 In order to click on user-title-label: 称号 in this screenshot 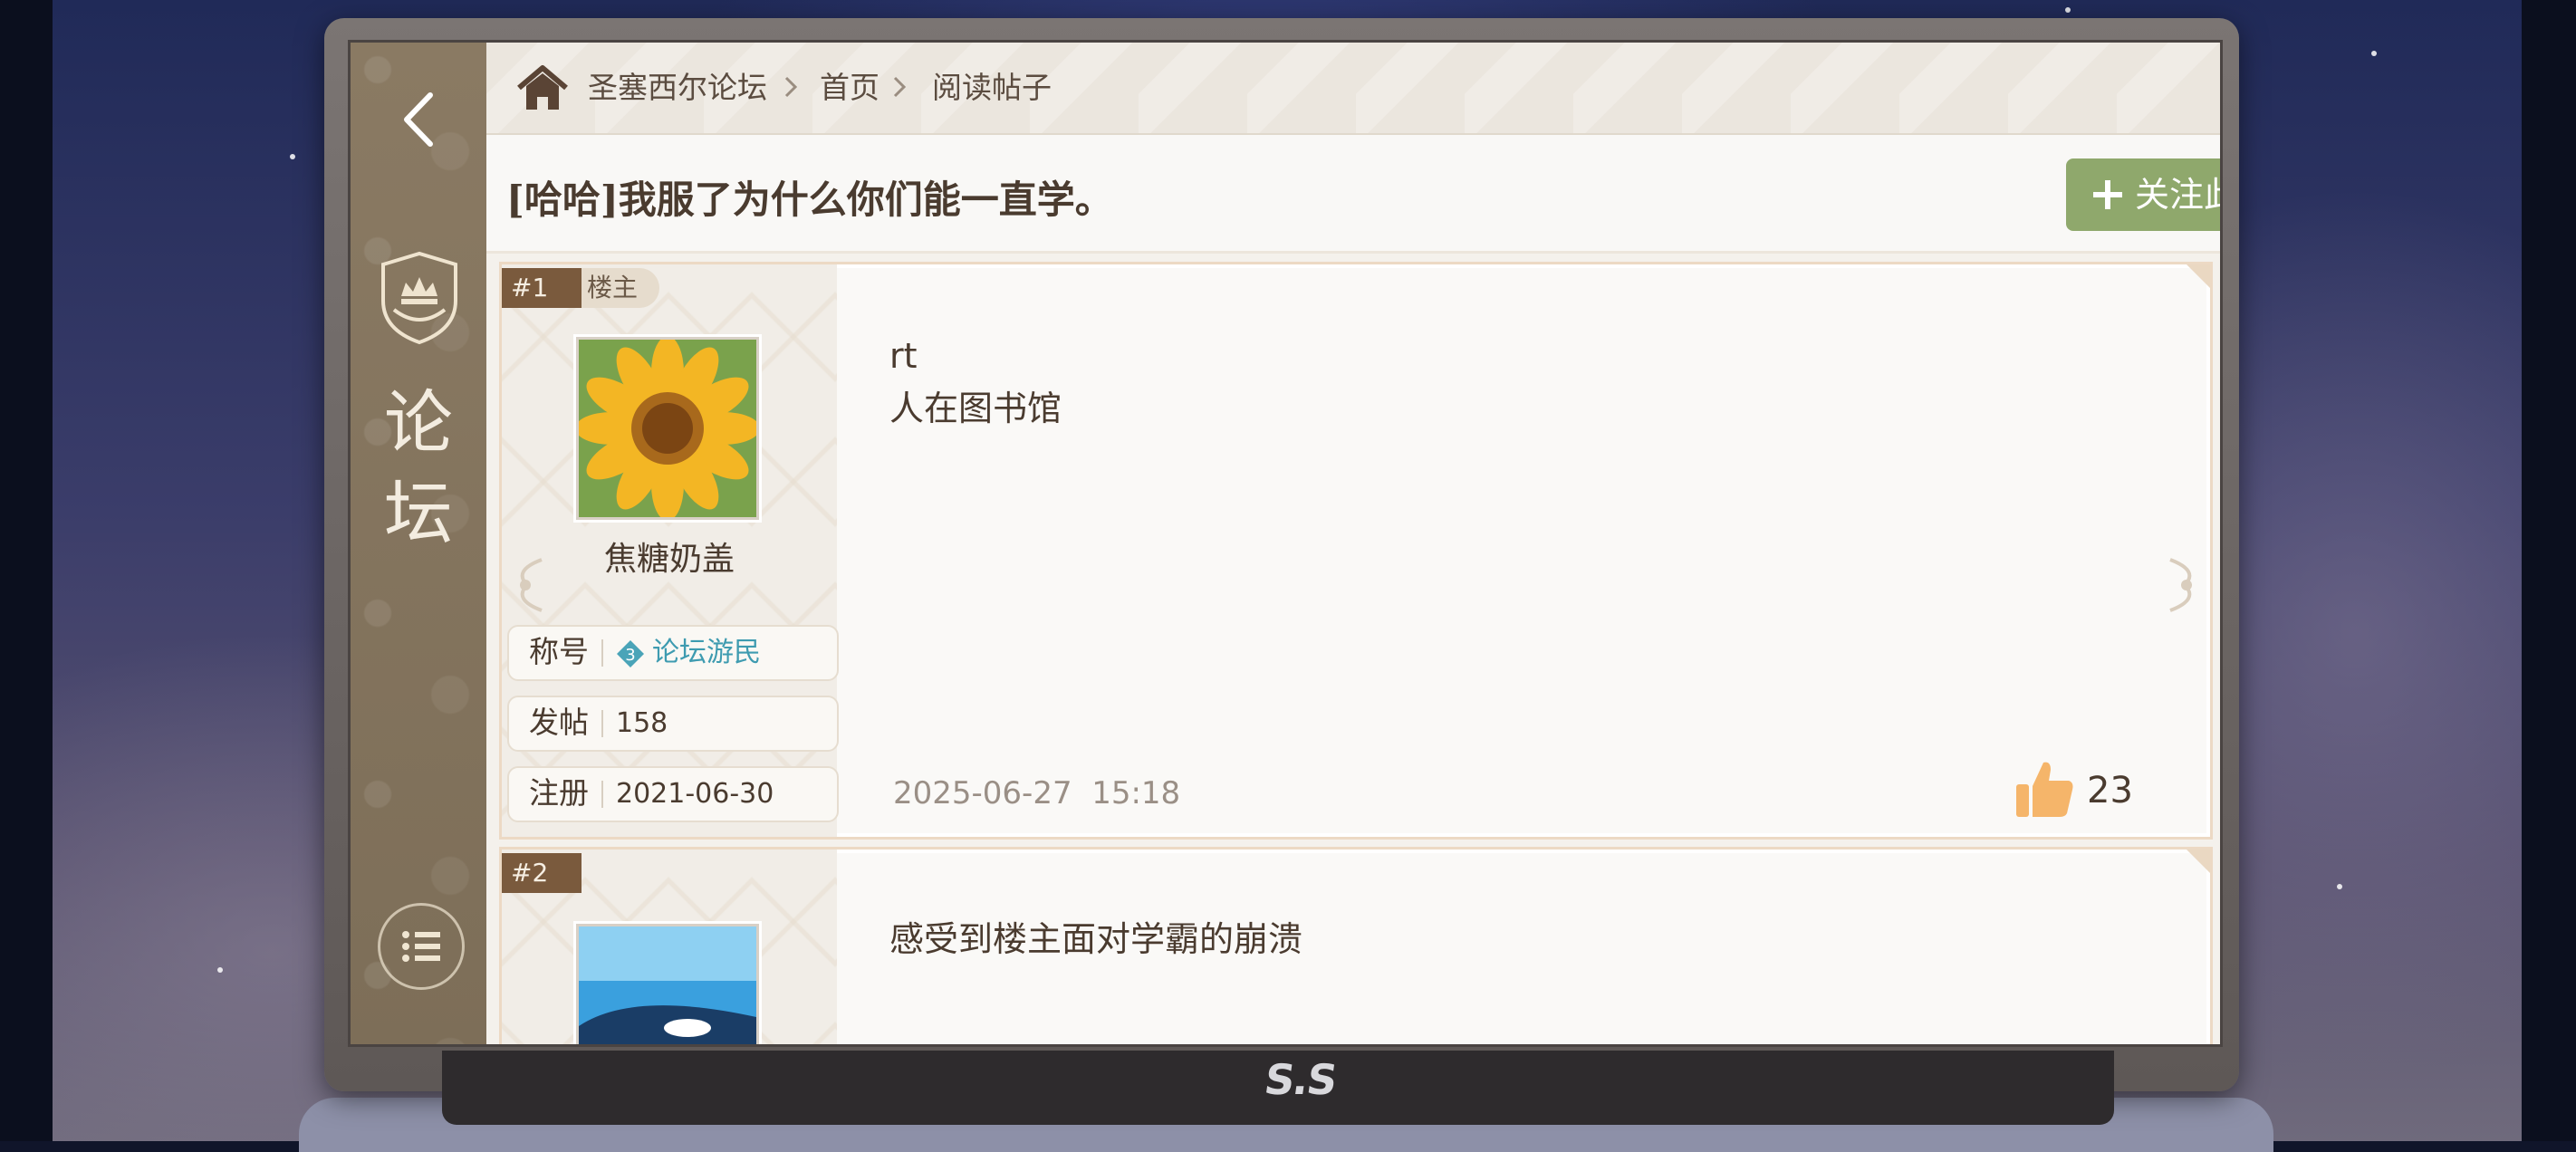, I will do `click(559, 651)`.